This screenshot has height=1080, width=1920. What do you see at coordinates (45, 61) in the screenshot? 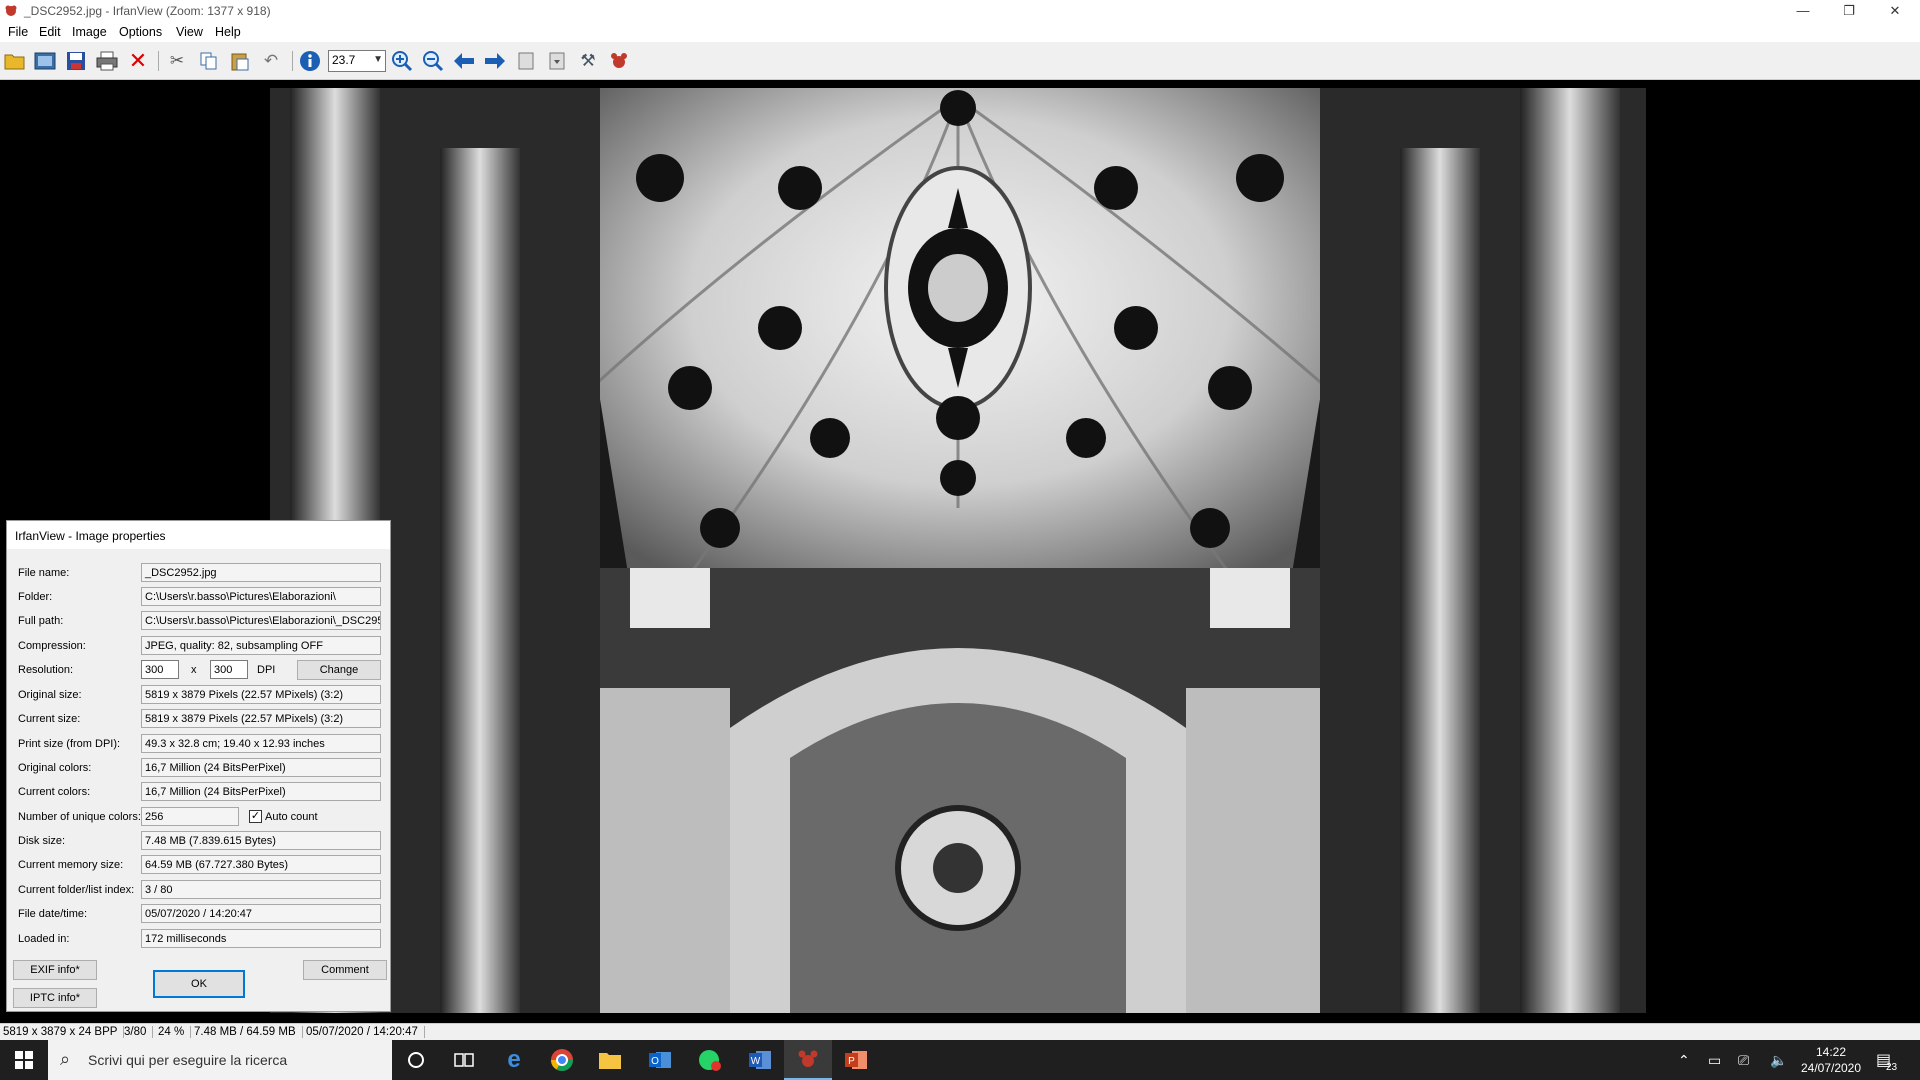
I see `slideshow-icon` at bounding box center [45, 61].